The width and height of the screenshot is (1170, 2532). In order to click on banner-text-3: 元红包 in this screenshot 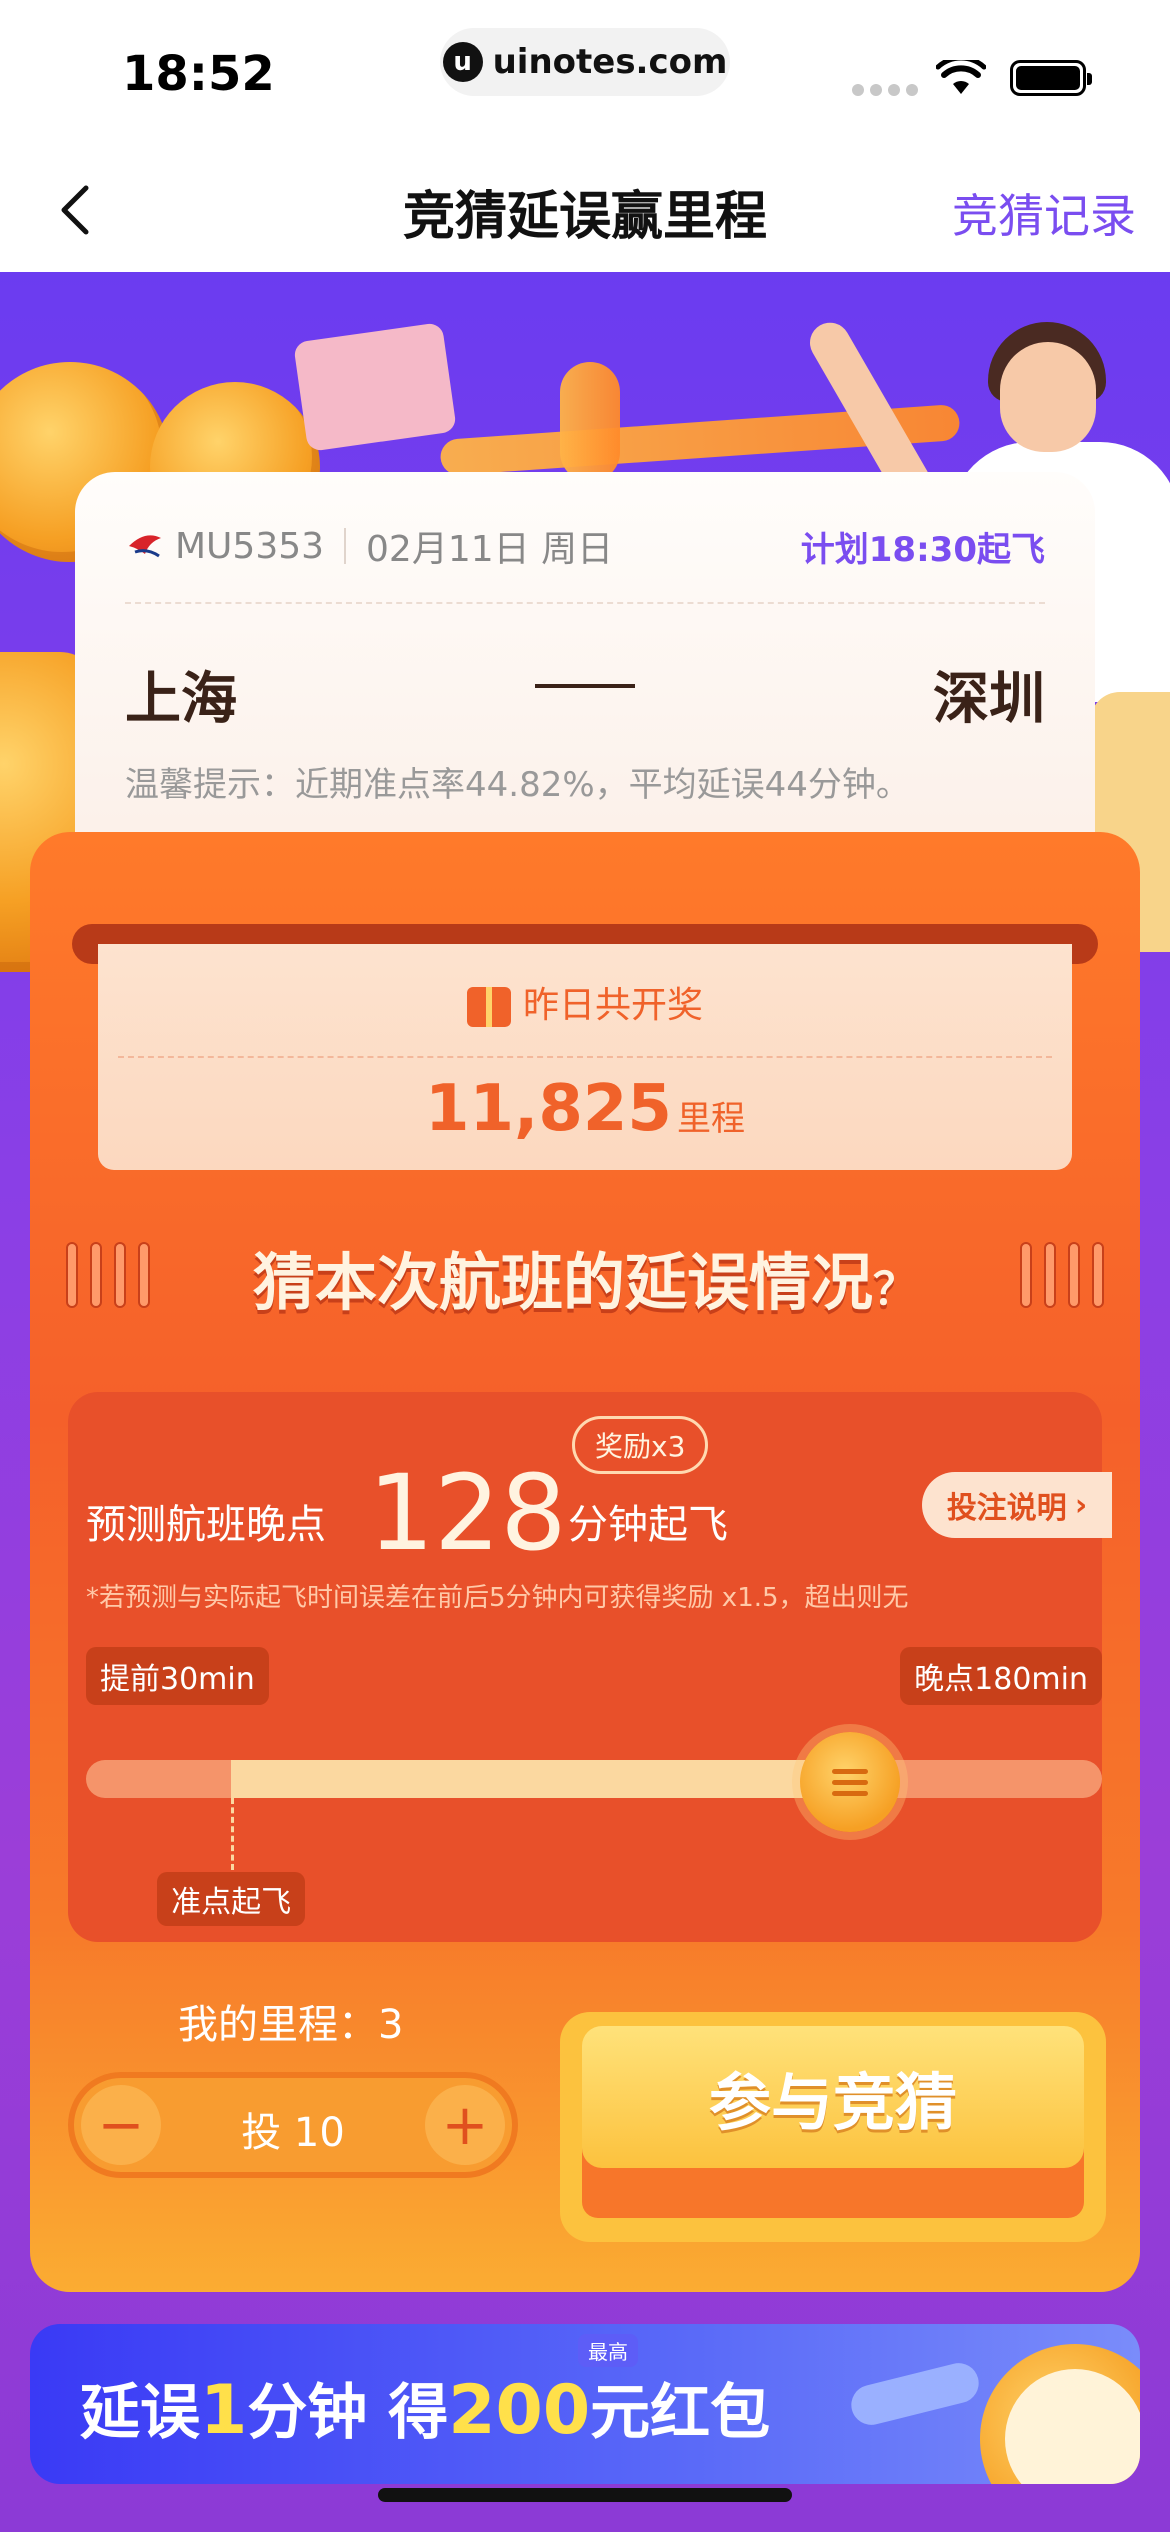, I will do `click(680, 2413)`.